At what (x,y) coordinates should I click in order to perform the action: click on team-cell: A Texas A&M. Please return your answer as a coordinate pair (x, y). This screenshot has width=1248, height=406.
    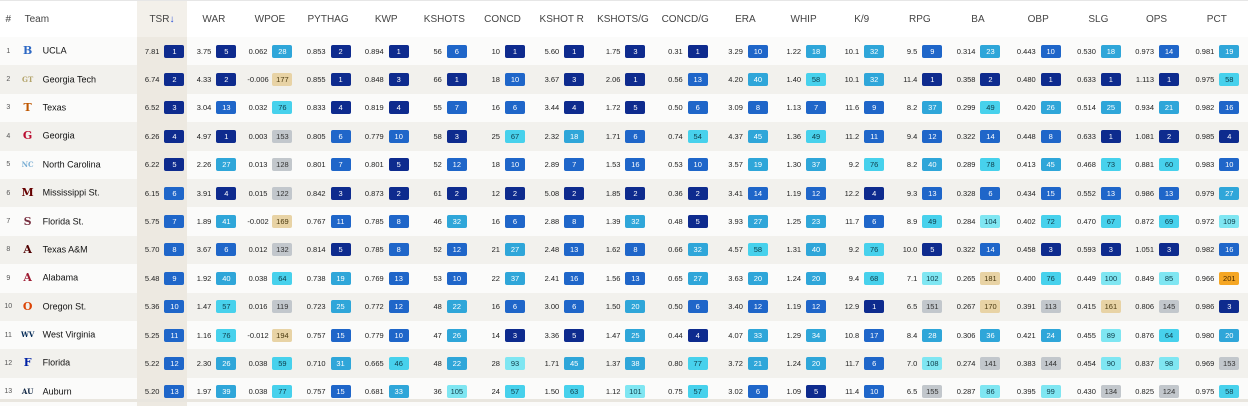
    Looking at the image, I should click on (77, 250).